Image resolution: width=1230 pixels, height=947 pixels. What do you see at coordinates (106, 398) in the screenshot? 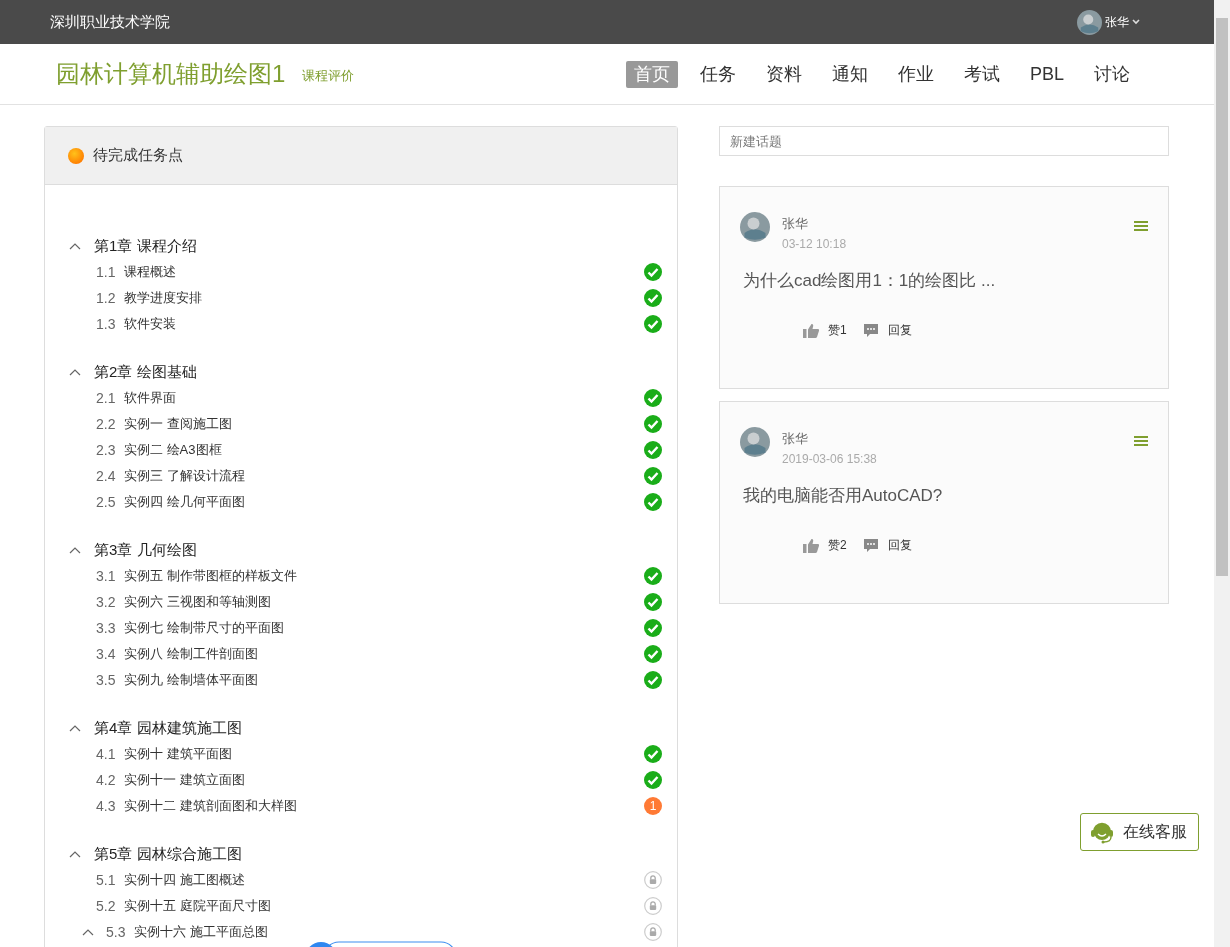
I see `lesson-number: 2.1` at bounding box center [106, 398].